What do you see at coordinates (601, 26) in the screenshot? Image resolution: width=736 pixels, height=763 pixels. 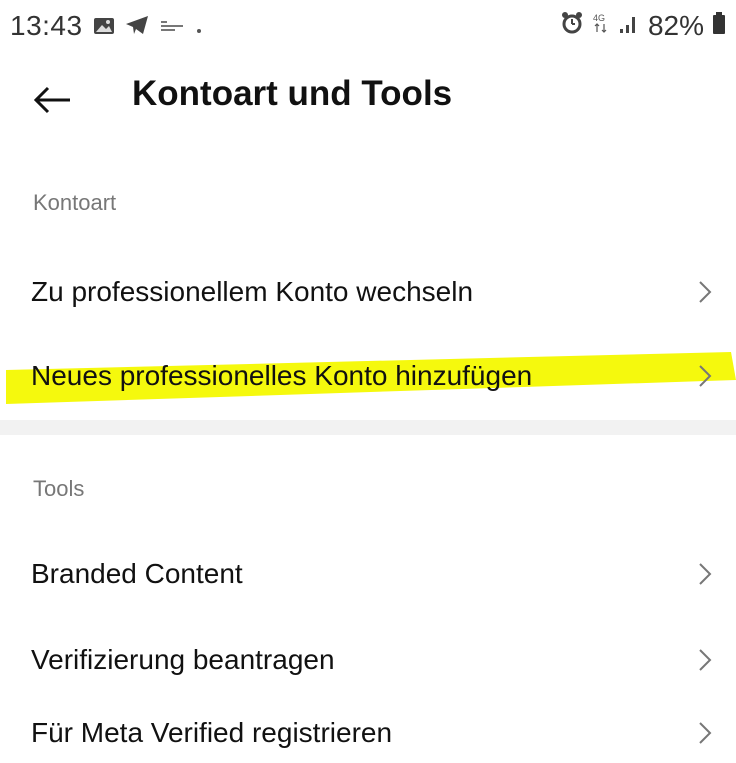 I see `network-type-icon: 4G` at bounding box center [601, 26].